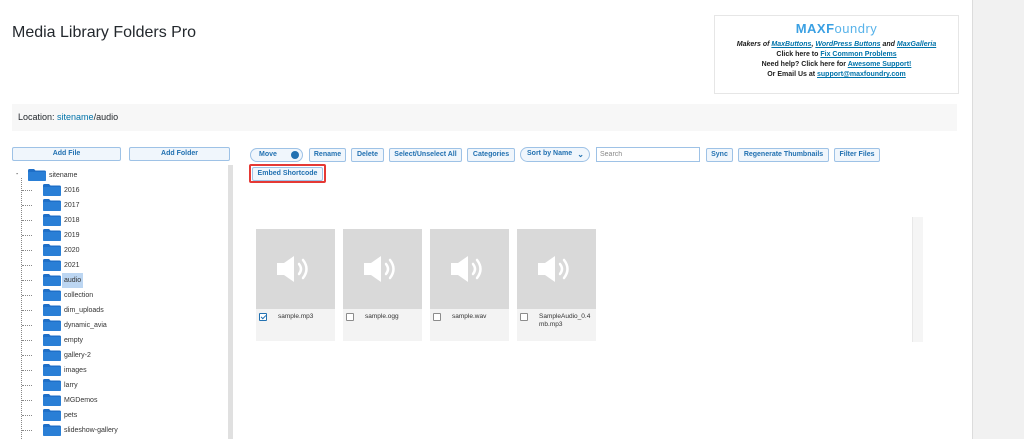 The width and height of the screenshot is (1024, 439). I want to click on file-tile: SampleAudio_0.4mb.mp3, so click(556, 286).